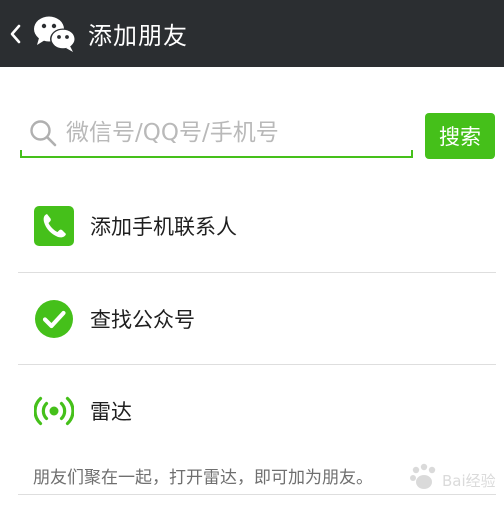 The width and height of the screenshot is (504, 519). I want to click on back-button, so click(15, 33).